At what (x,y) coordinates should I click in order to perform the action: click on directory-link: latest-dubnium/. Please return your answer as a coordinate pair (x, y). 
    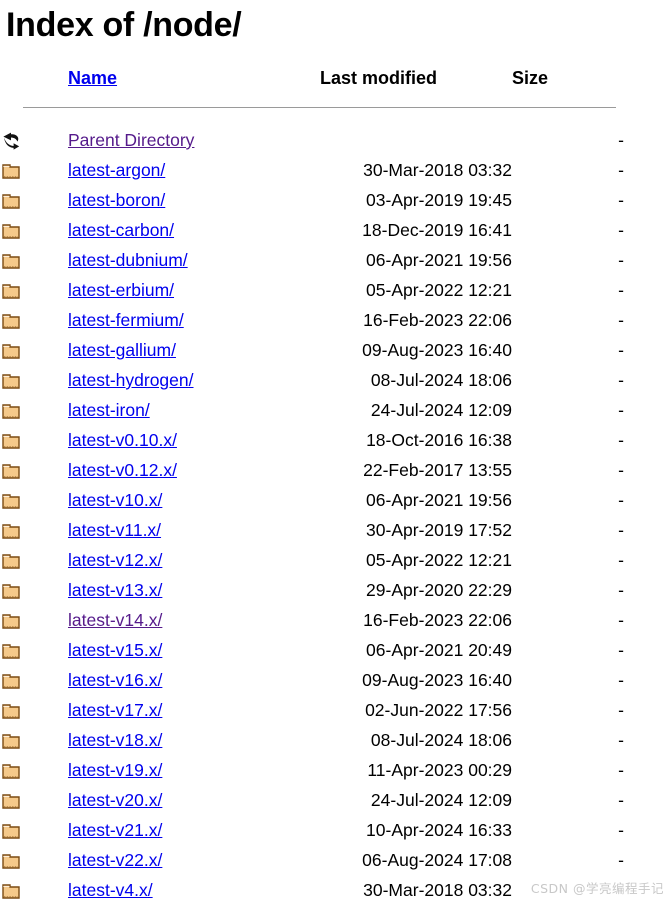
    Looking at the image, I should click on (128, 260).